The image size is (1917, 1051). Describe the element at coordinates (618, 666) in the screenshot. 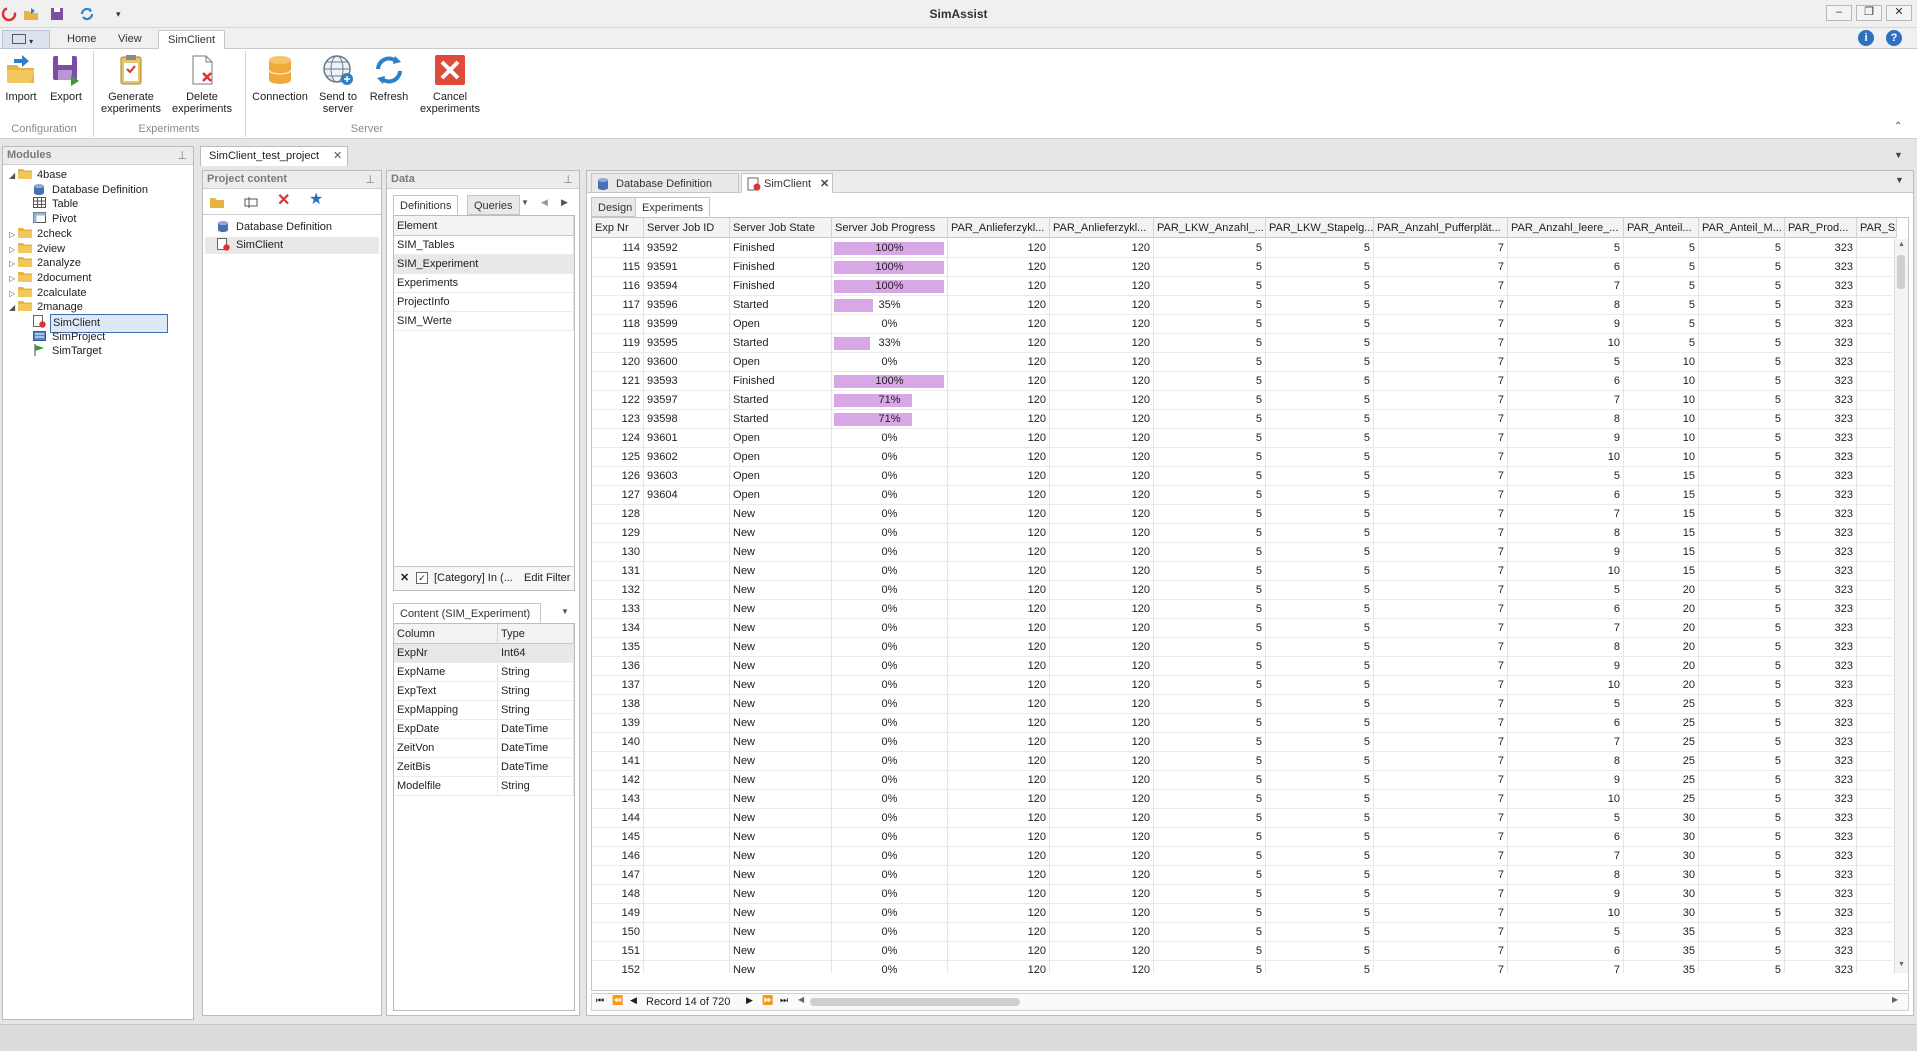

I see `grid-cell: 136` at that location.